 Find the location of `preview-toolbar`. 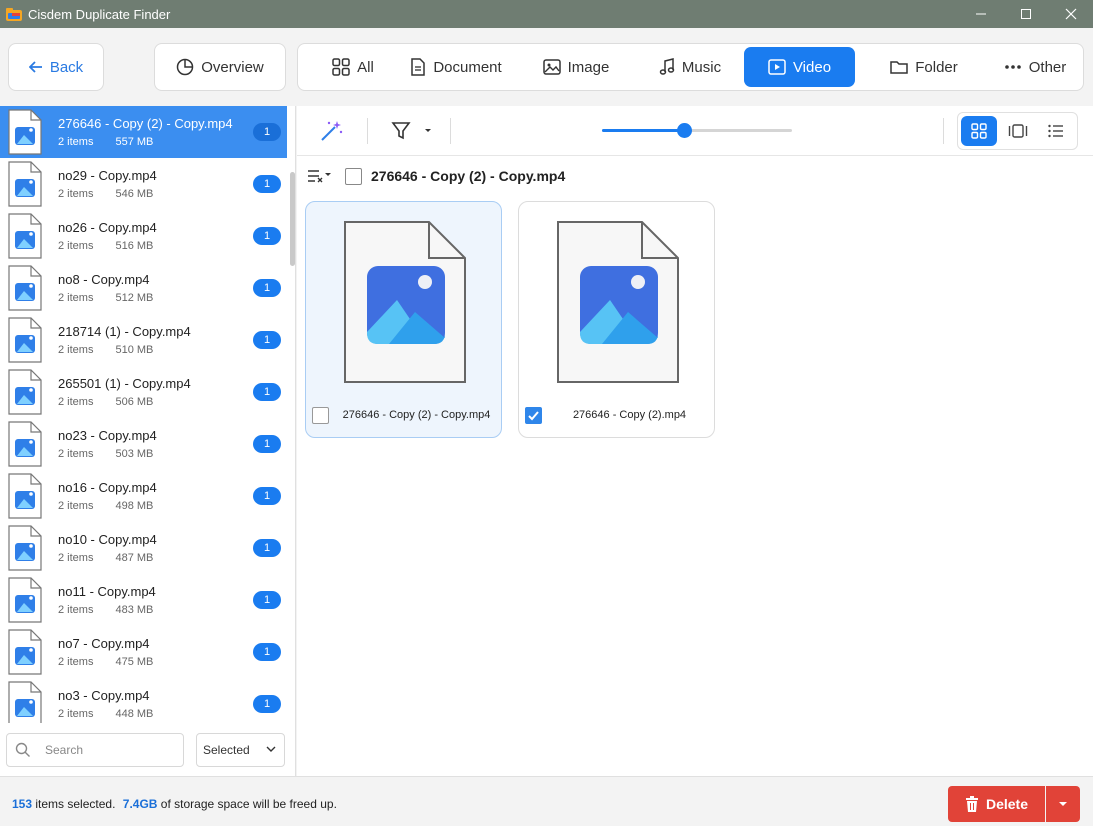

preview-toolbar is located at coordinates (695, 131).